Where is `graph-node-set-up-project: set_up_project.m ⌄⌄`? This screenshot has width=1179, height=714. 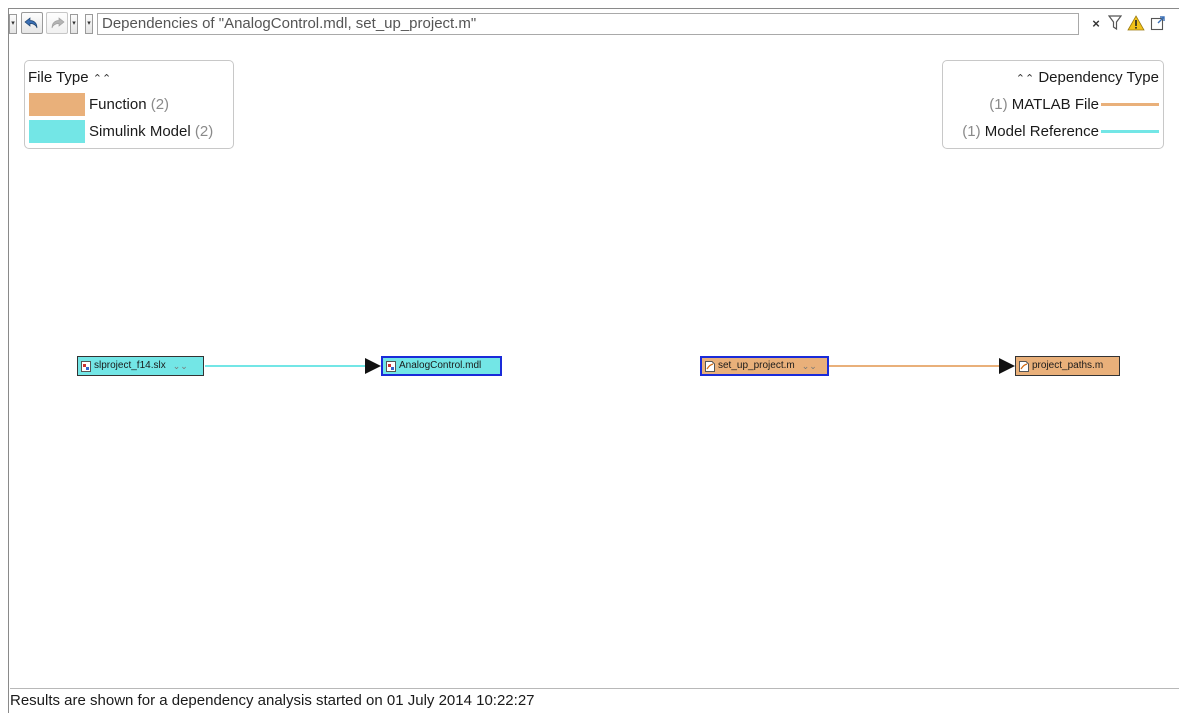 graph-node-set-up-project: set_up_project.m ⌄⌄ is located at coordinates (764, 366).